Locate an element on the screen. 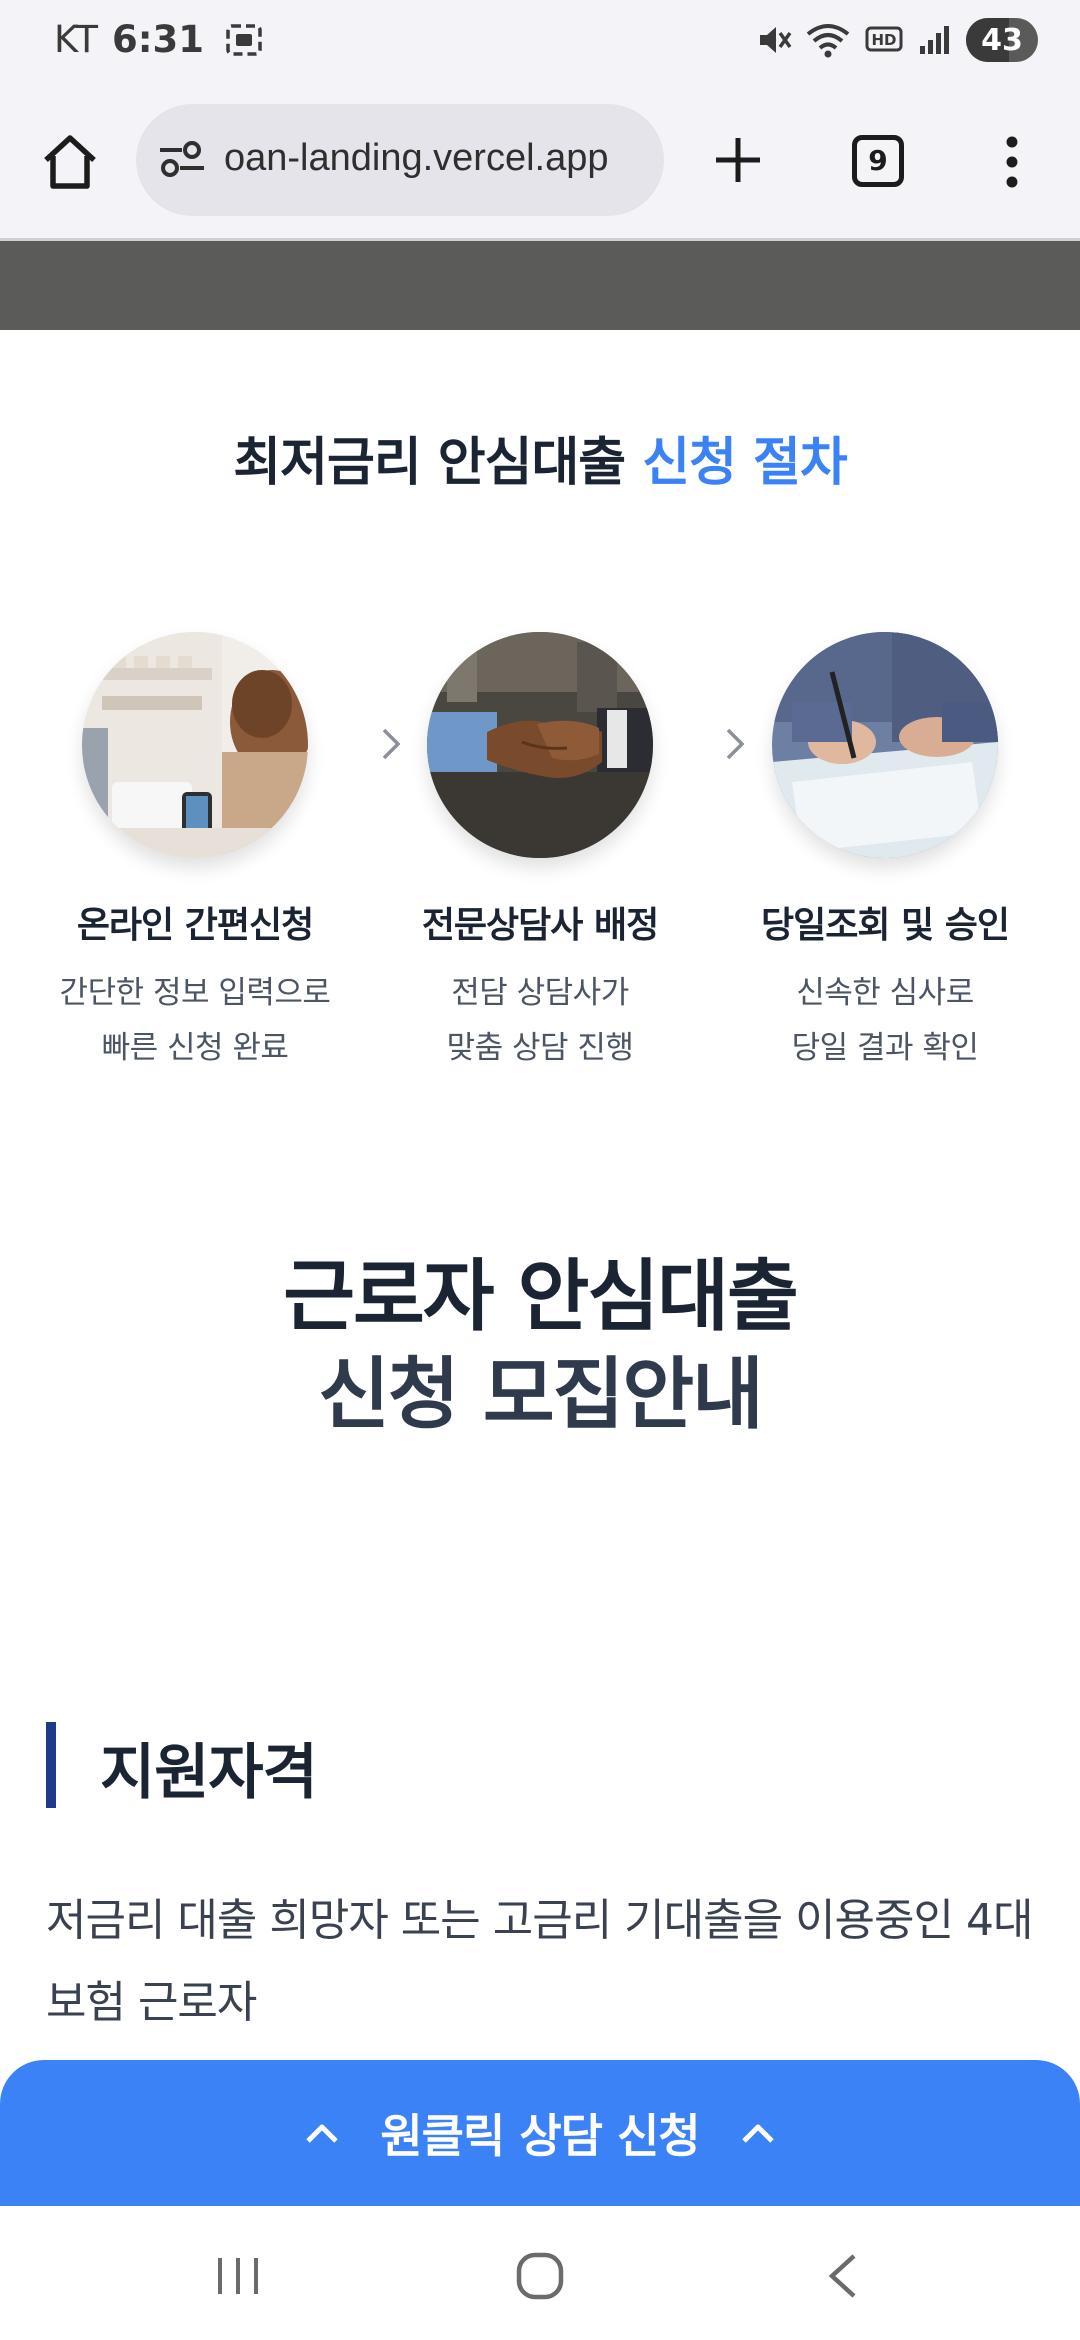  step-photo-handshake is located at coordinates (540, 745).